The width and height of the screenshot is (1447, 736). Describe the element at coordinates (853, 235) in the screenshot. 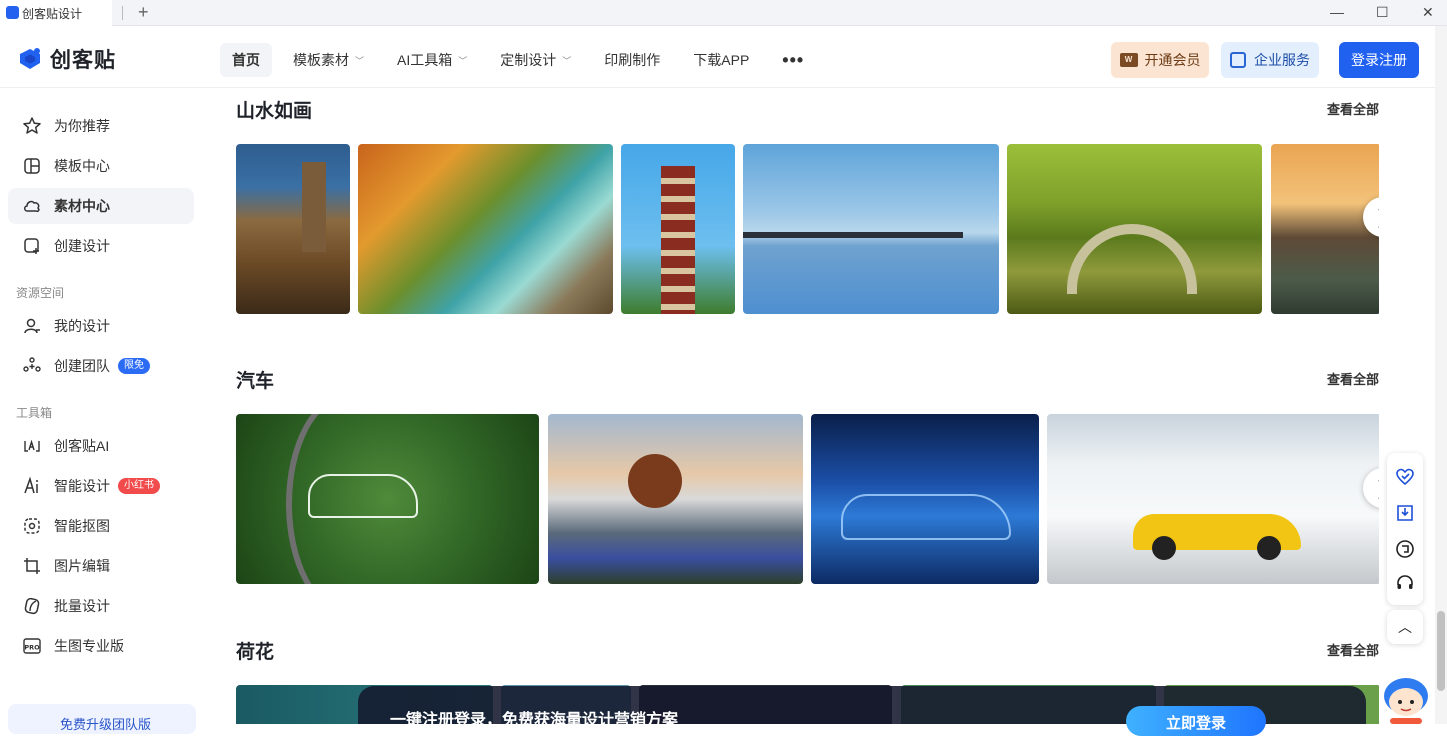

I see `bridge-shape` at that location.